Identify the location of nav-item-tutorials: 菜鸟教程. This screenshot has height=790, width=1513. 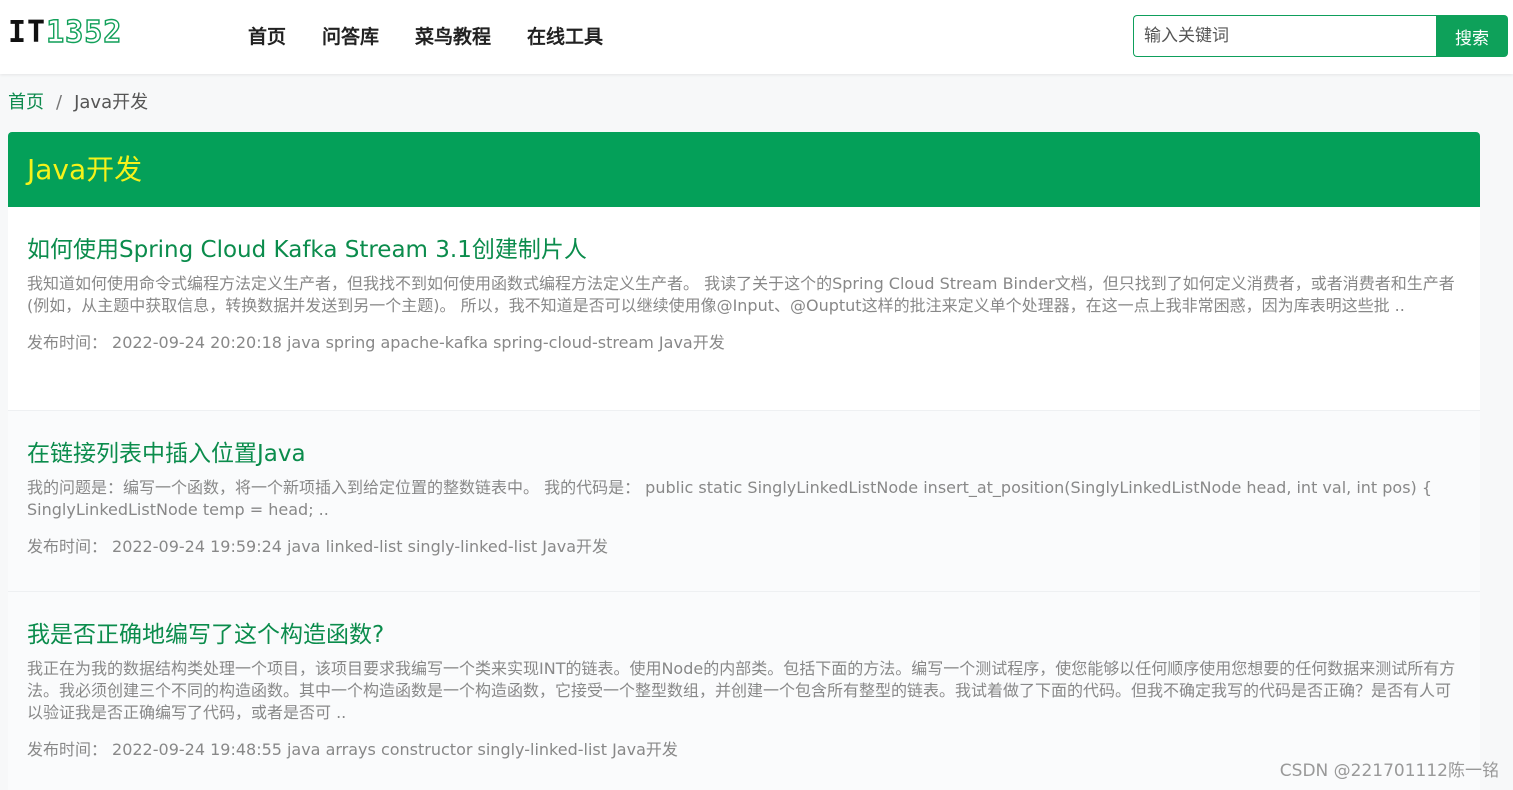
(453, 37).